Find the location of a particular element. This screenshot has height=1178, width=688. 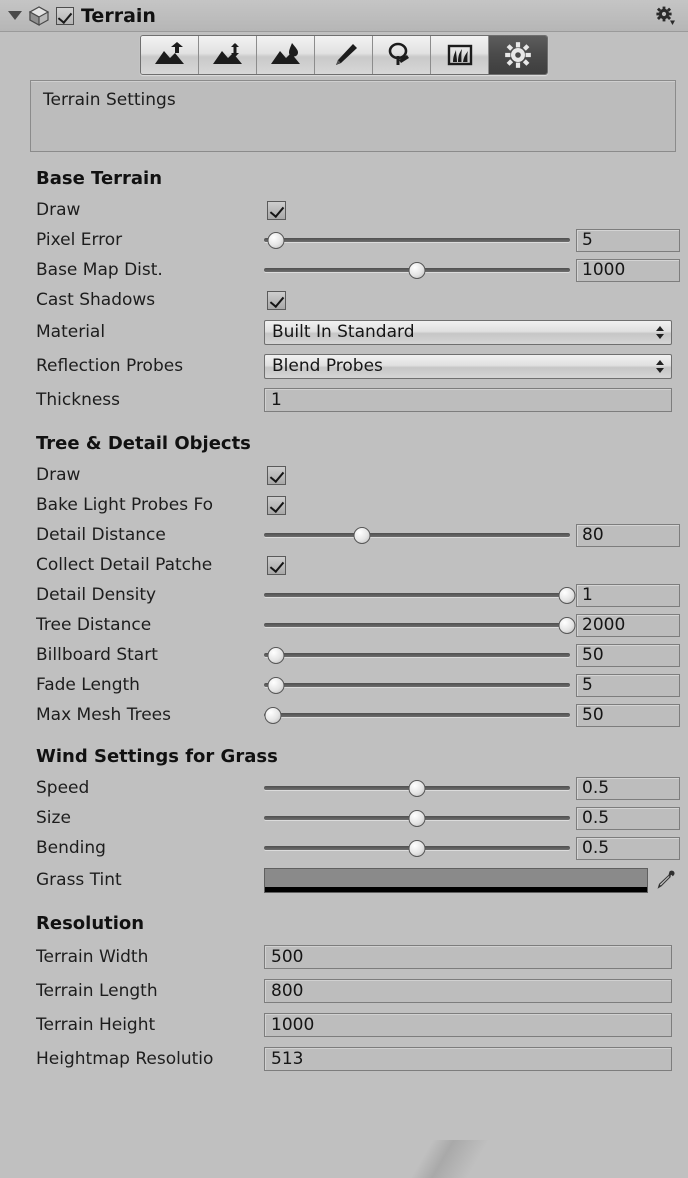

row-material: Material Built In Standard is located at coordinates (344, 332).